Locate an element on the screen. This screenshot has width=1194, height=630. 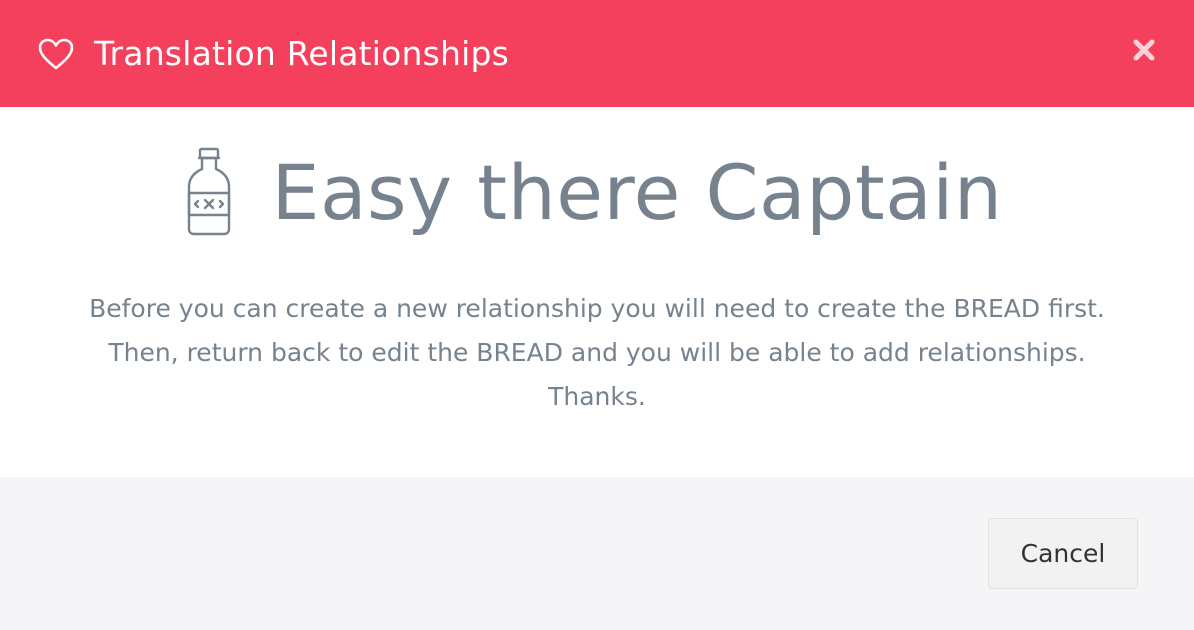
close-button is located at coordinates (1144, 52).